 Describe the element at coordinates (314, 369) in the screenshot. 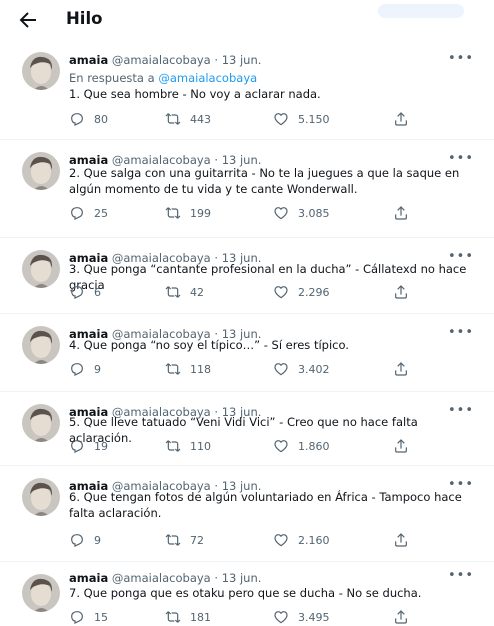

I see `like-count: 3.402` at that location.